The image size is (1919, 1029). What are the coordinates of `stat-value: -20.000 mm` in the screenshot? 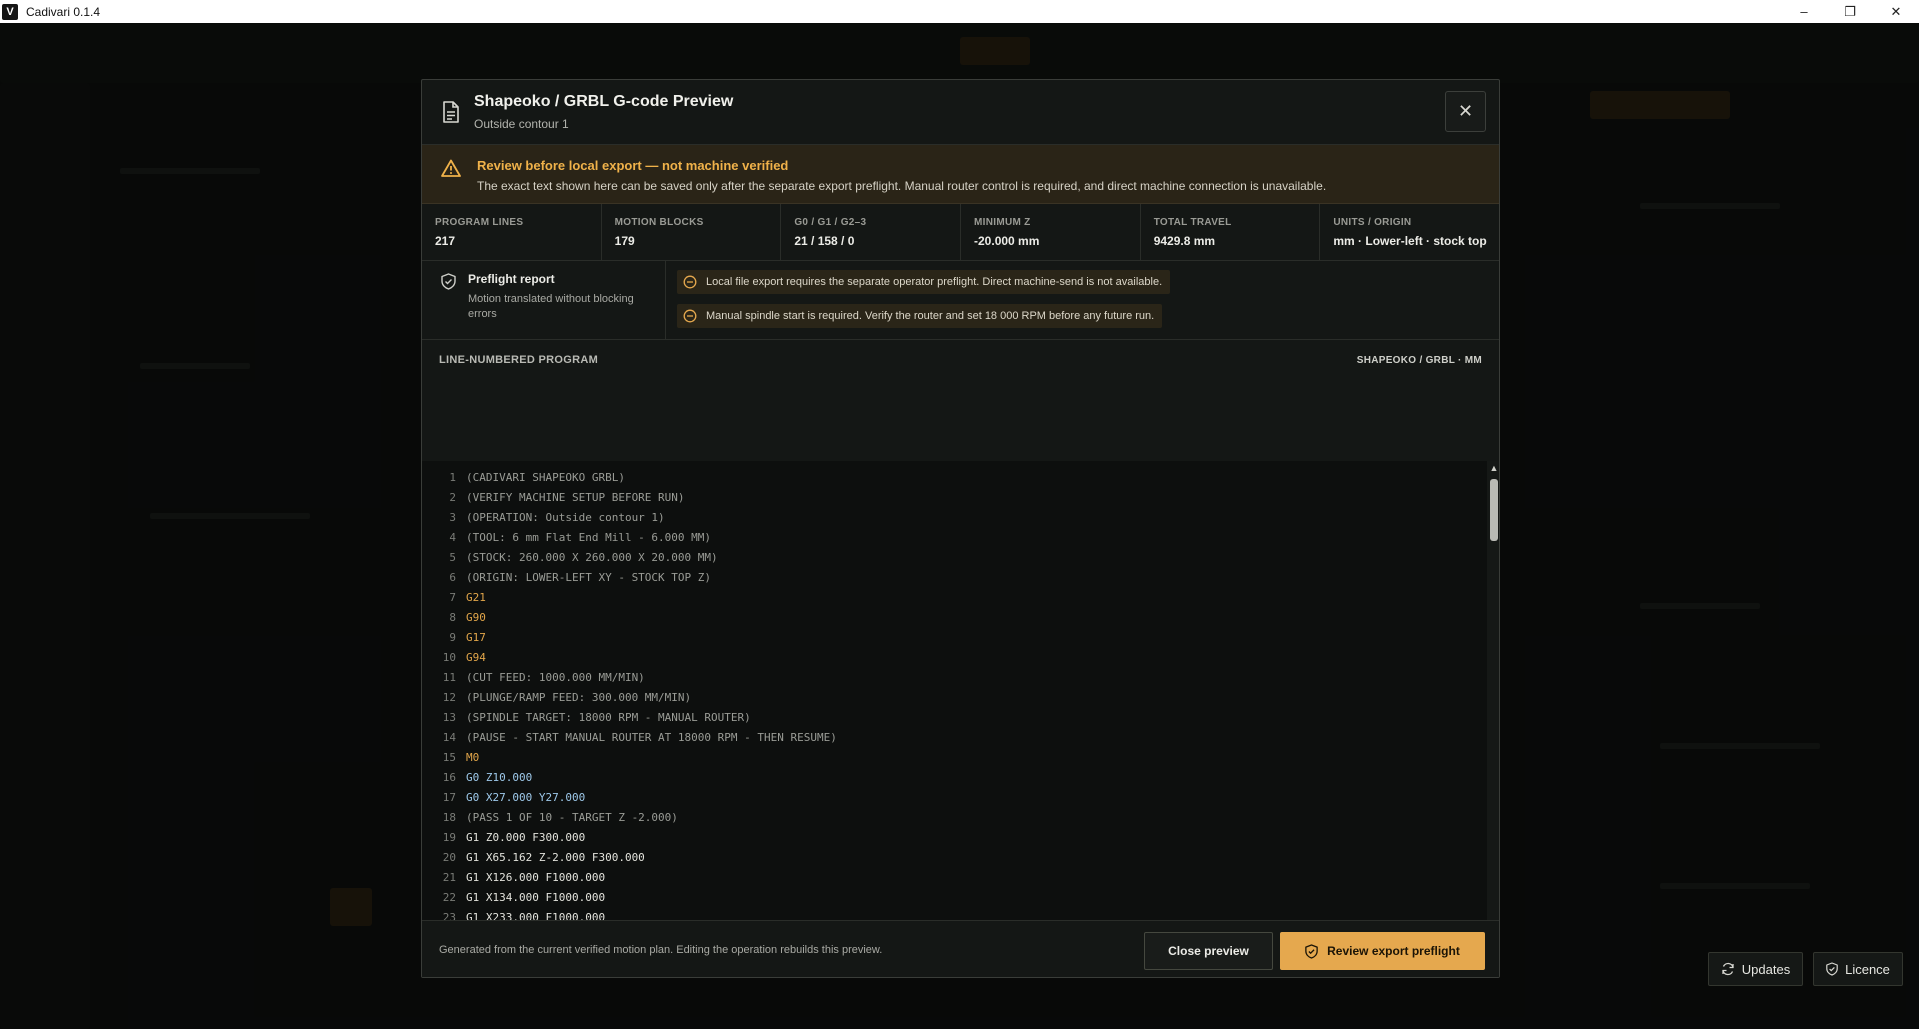 It's located at (1007, 241).